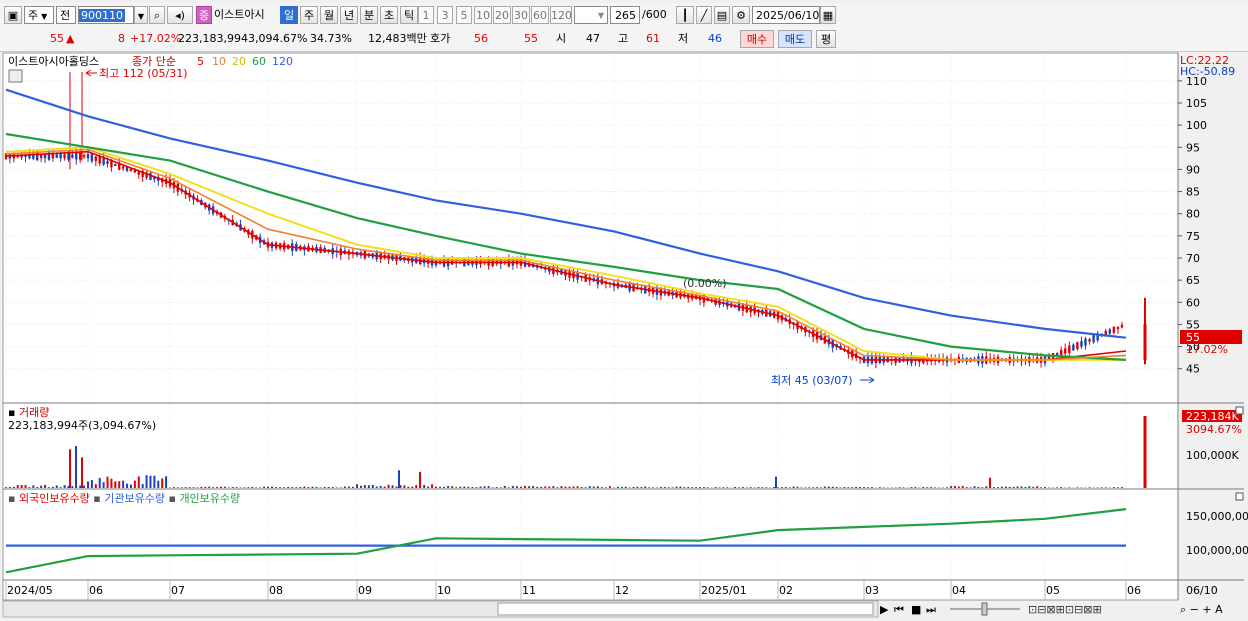 The width and height of the screenshot is (1248, 621). What do you see at coordinates (502, 15) in the screenshot?
I see `interval-20-button: 20` at bounding box center [502, 15].